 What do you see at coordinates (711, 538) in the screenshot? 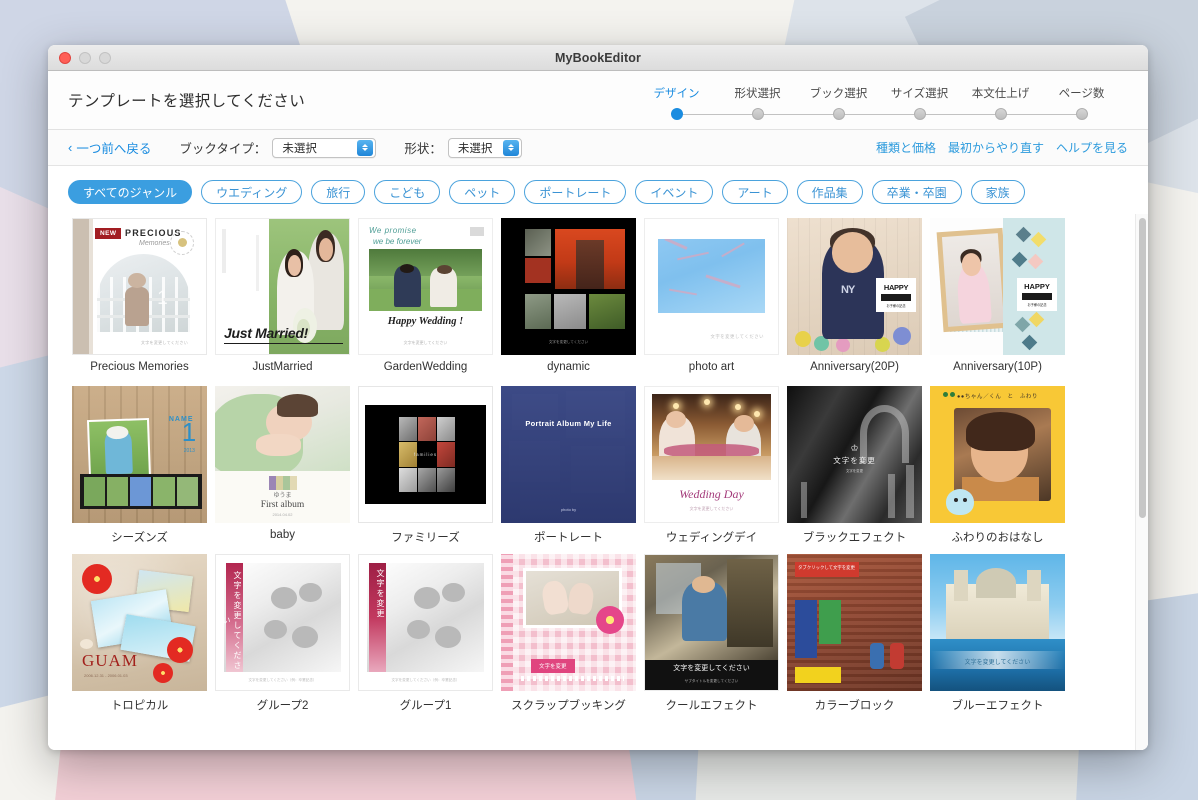
I see `template-label: ウェディングデイ` at bounding box center [711, 538].